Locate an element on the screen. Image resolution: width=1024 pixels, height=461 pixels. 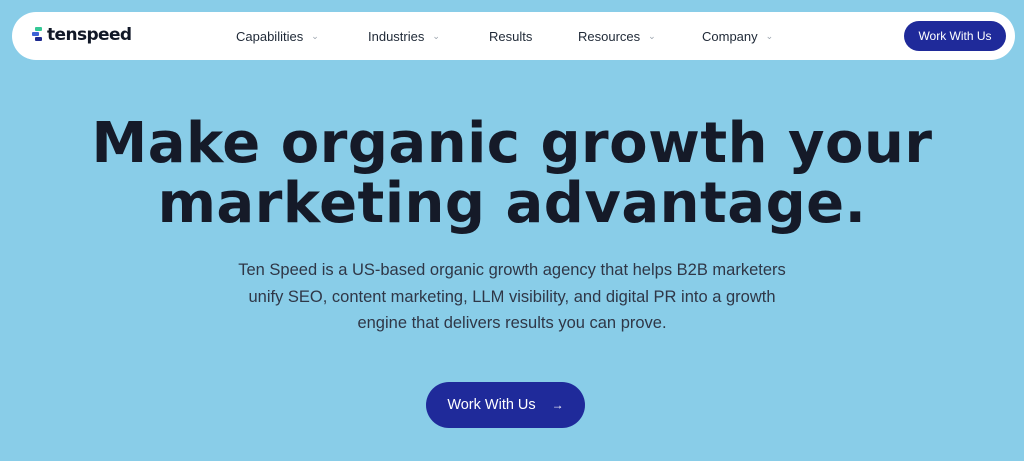
arrow-right-icon: → is located at coordinates (557, 405).